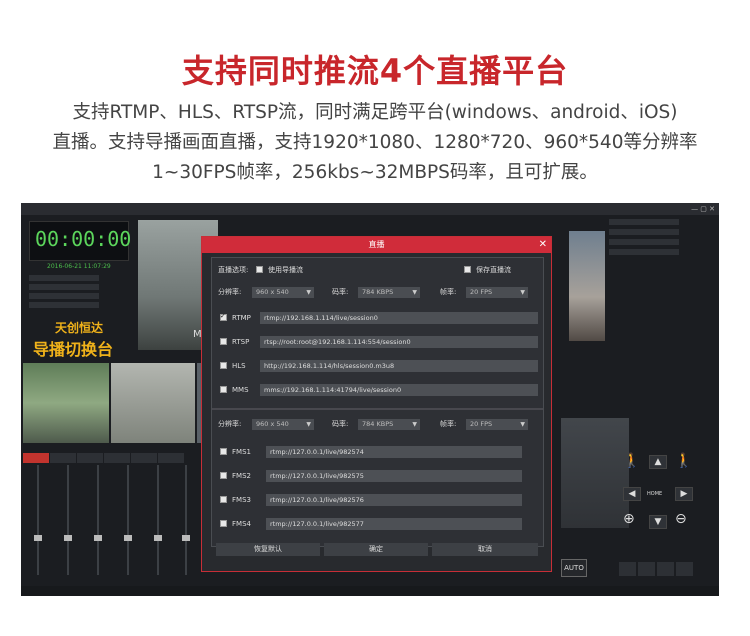  What do you see at coordinates (241, 452) in the screenshot?
I see `fms-name-1: FMS1` at bounding box center [241, 452].